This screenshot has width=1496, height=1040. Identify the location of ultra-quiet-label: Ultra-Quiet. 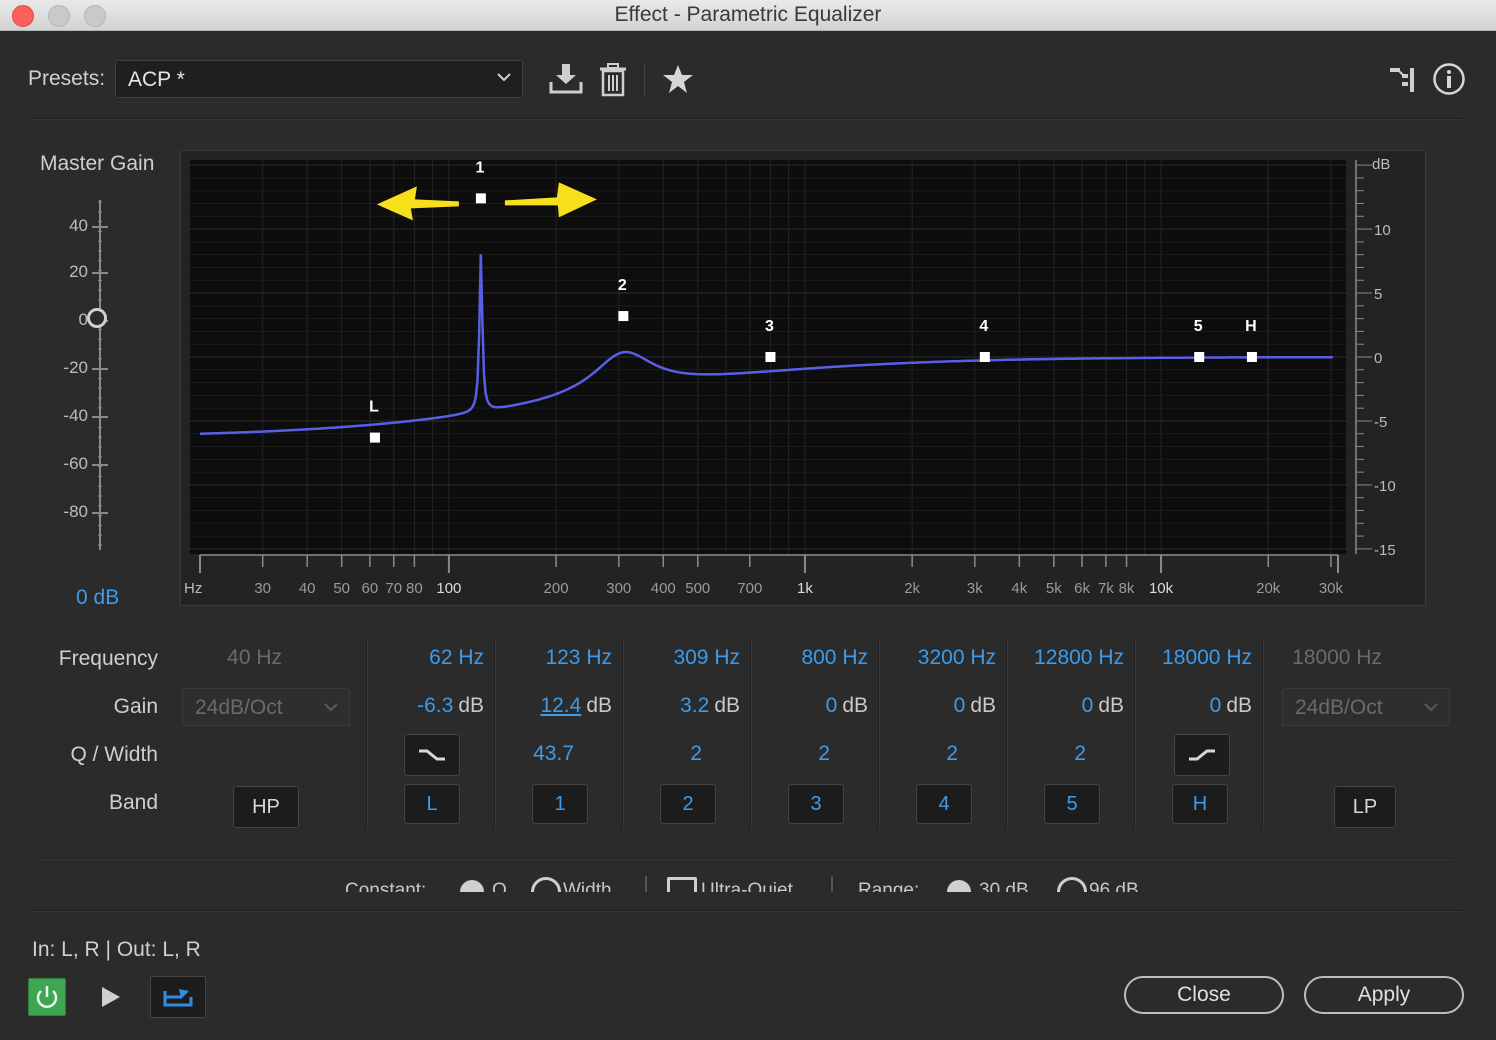
(747, 886).